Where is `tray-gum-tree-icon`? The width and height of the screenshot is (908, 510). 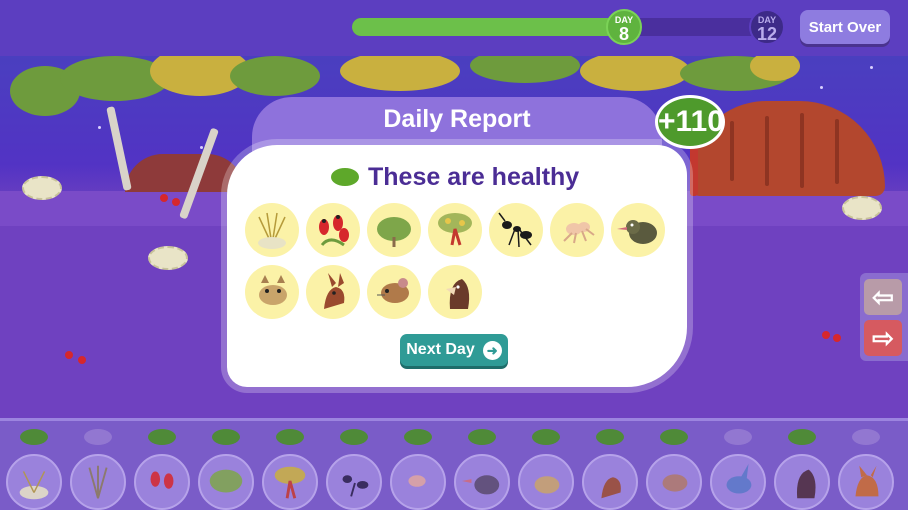
tray-gum-tree-icon is located at coordinates (290, 482).